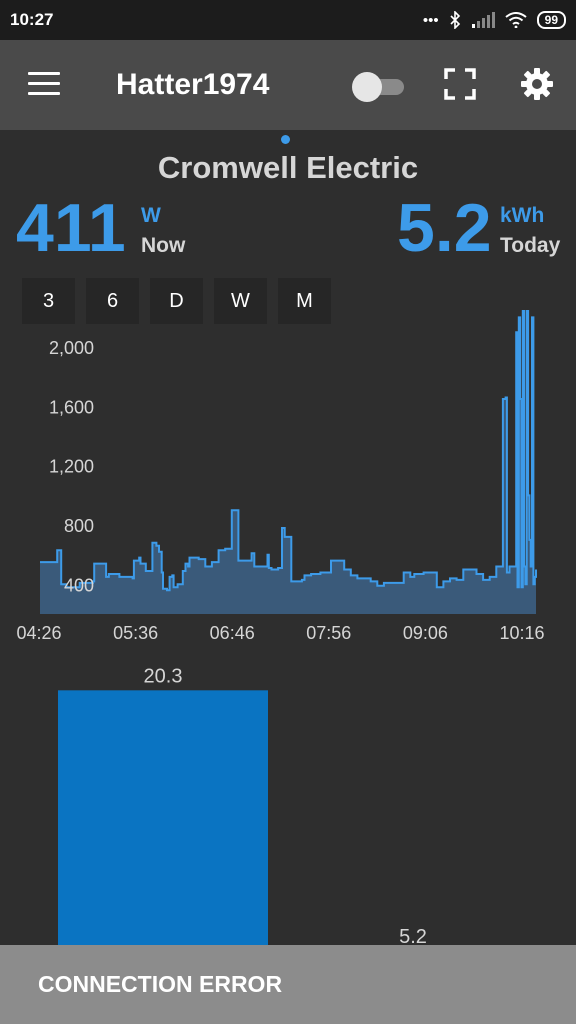  I want to click on energy-today-label: Today, so click(530, 245).